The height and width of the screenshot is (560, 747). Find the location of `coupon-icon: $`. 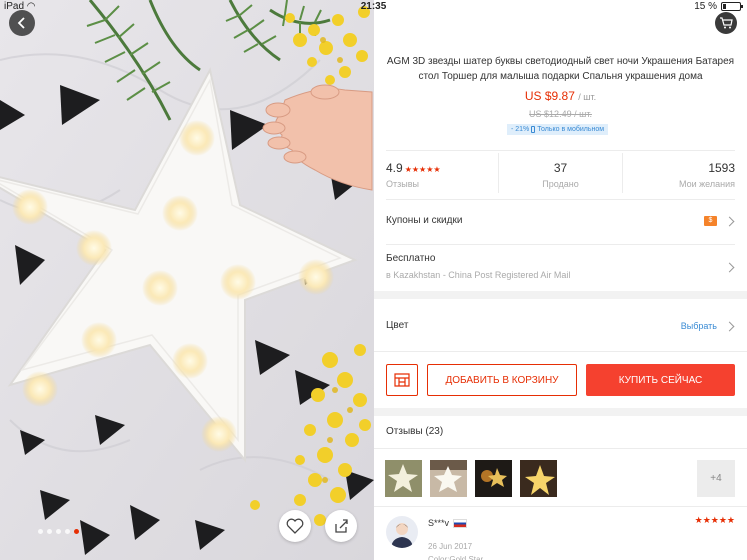

coupon-icon: $ is located at coordinates (710, 221).